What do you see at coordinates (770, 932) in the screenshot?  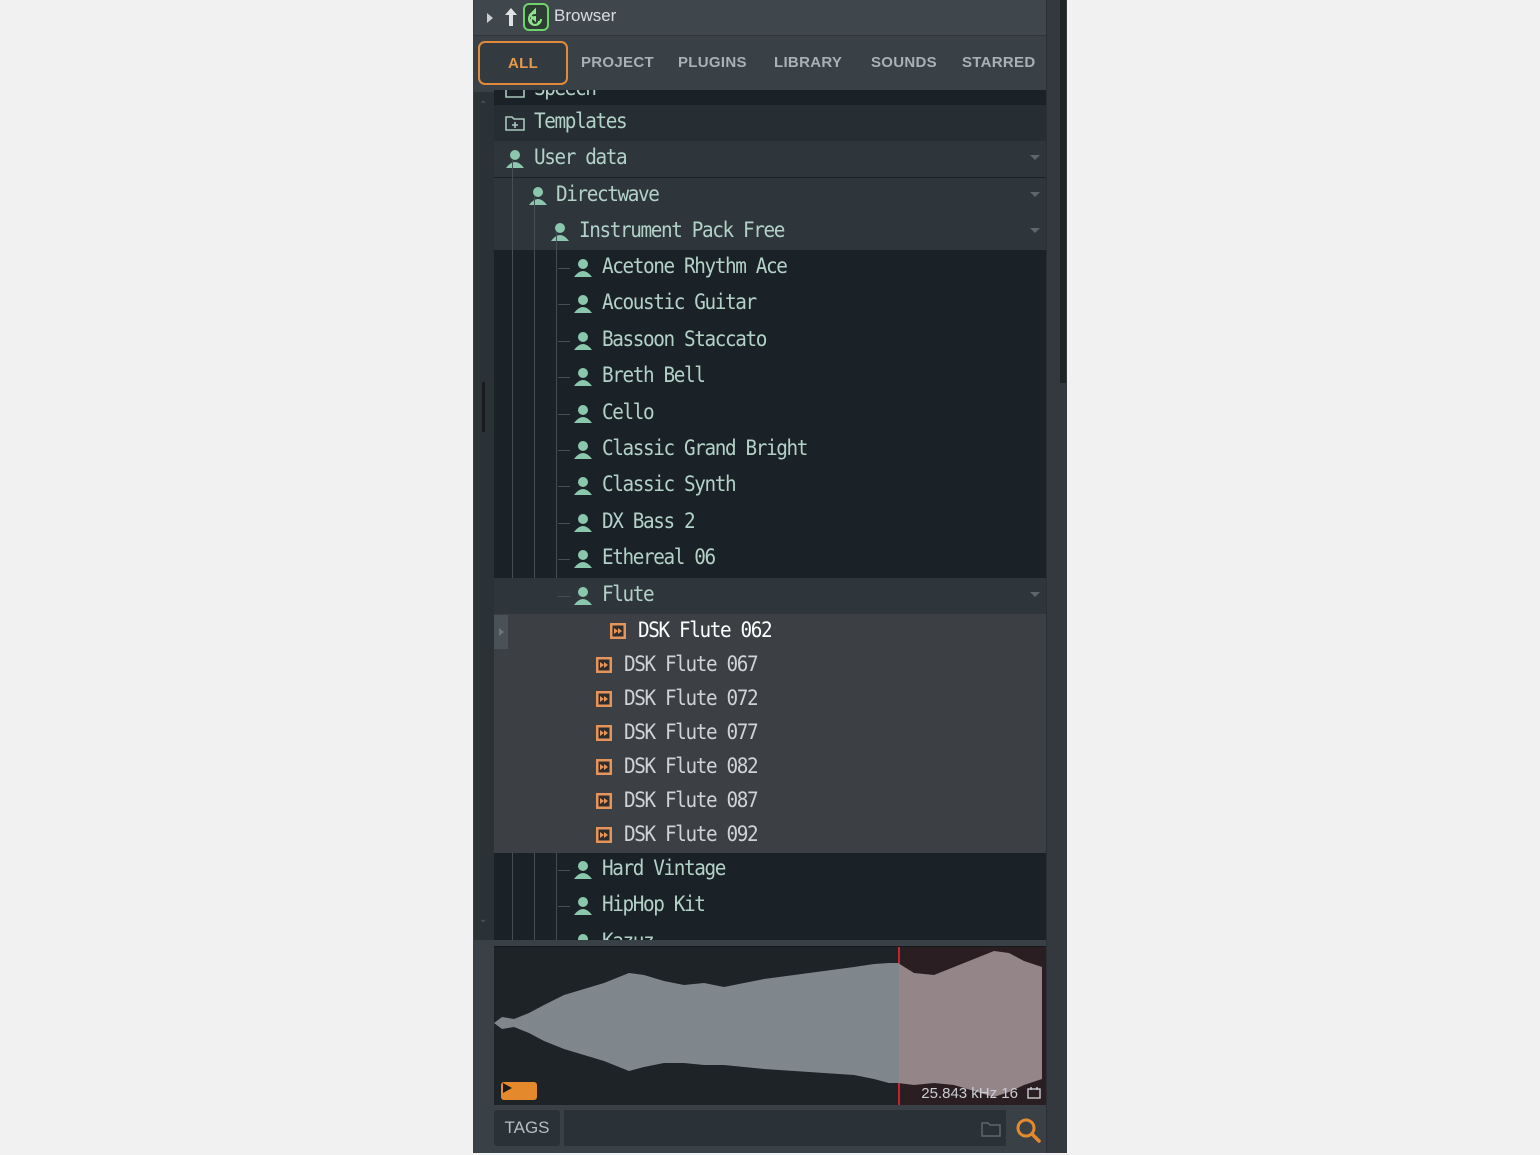 I see `tree-item-kazuz: Kazuz` at bounding box center [770, 932].